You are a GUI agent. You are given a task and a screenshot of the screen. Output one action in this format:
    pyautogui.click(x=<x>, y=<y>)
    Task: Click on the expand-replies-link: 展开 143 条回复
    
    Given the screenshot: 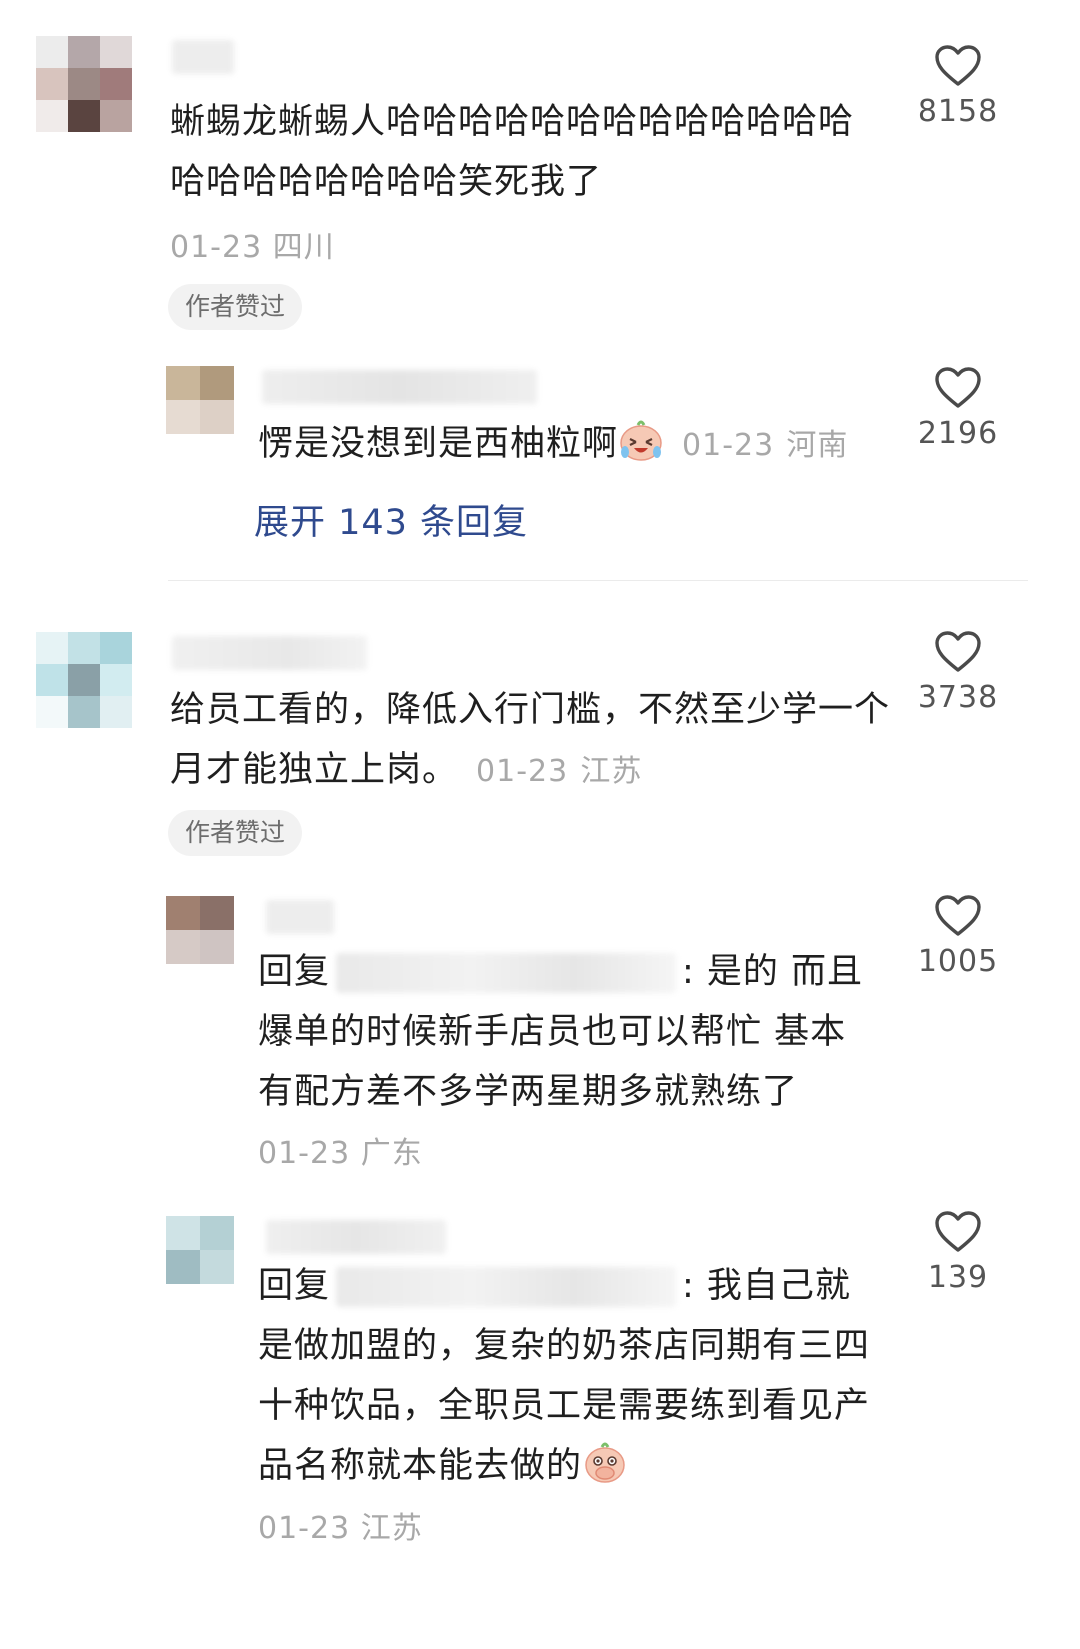 What is the action you would take?
    pyautogui.click(x=391, y=519)
    